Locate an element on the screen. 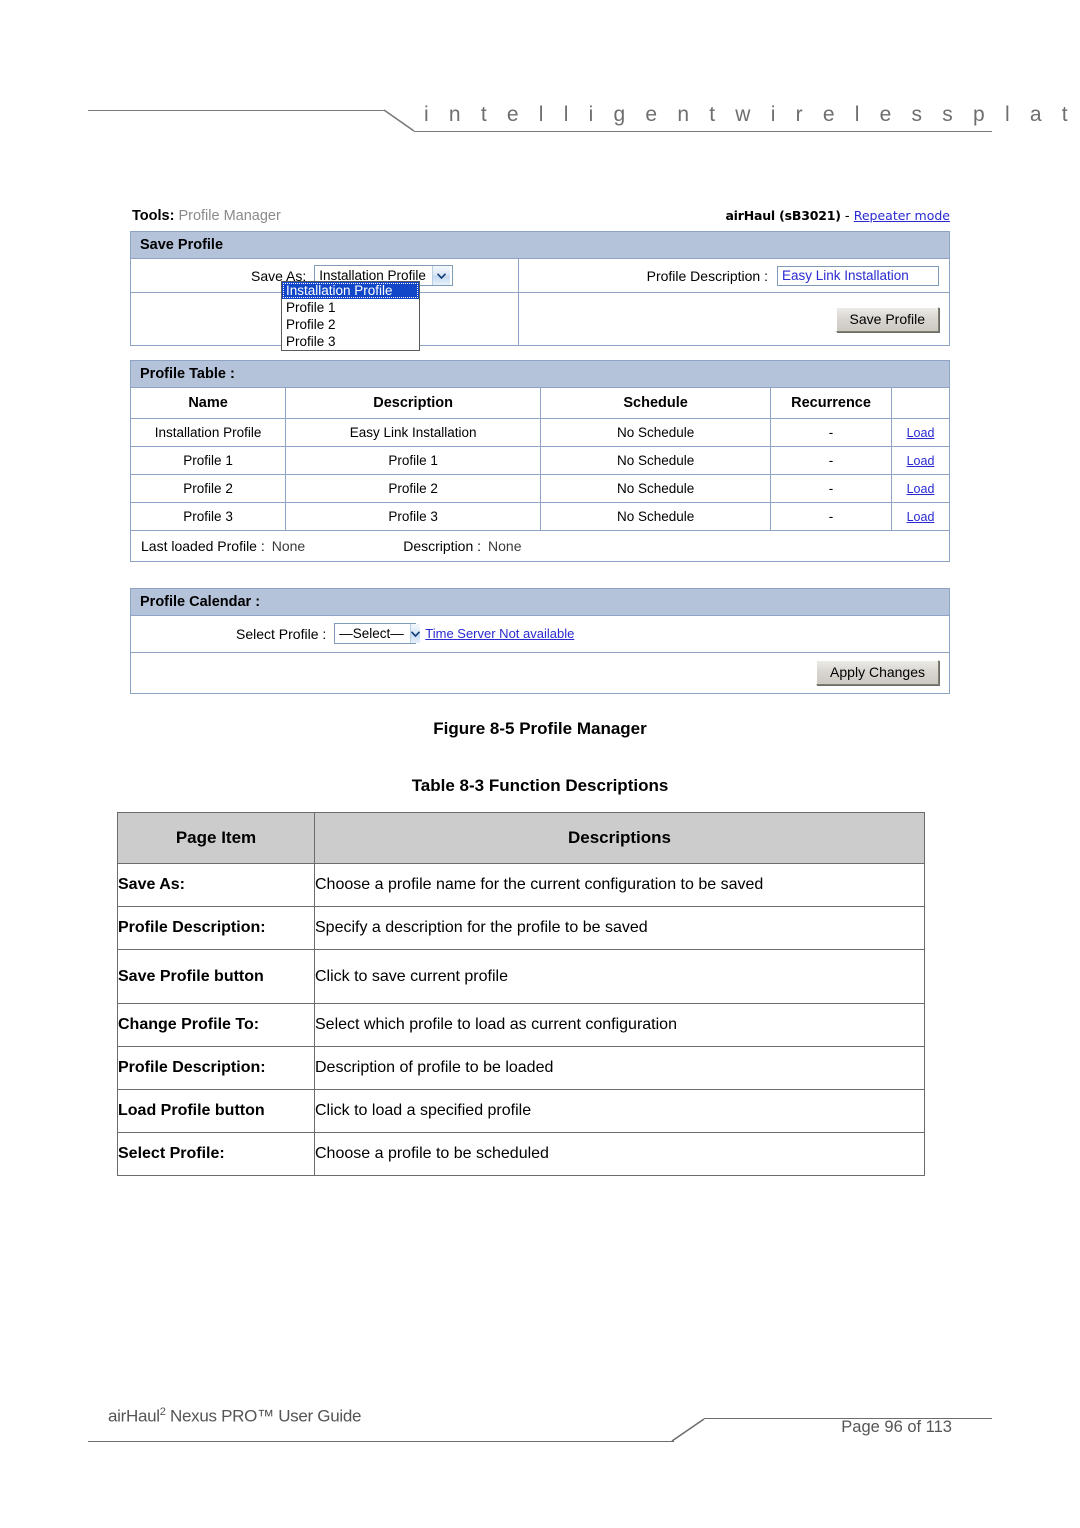  cell-name: Profile 1 is located at coordinates (209, 460).